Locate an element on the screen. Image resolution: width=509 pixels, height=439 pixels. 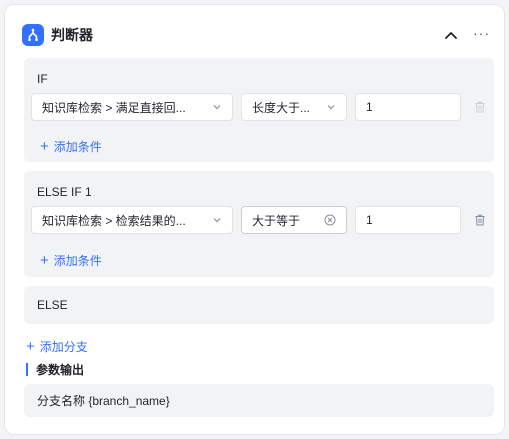
chevron-up-icon is located at coordinates (451, 35).